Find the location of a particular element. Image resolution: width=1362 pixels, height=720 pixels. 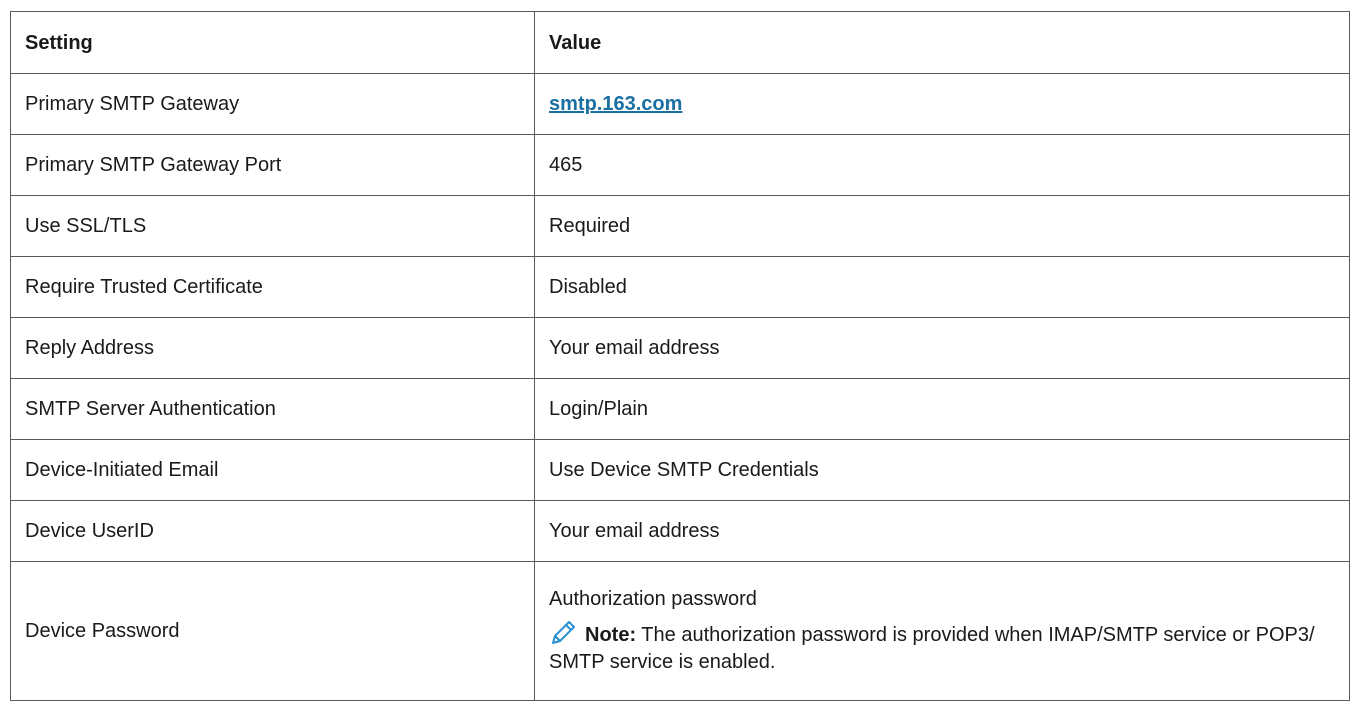

value-cell: smtp.163.com is located at coordinates (942, 104).